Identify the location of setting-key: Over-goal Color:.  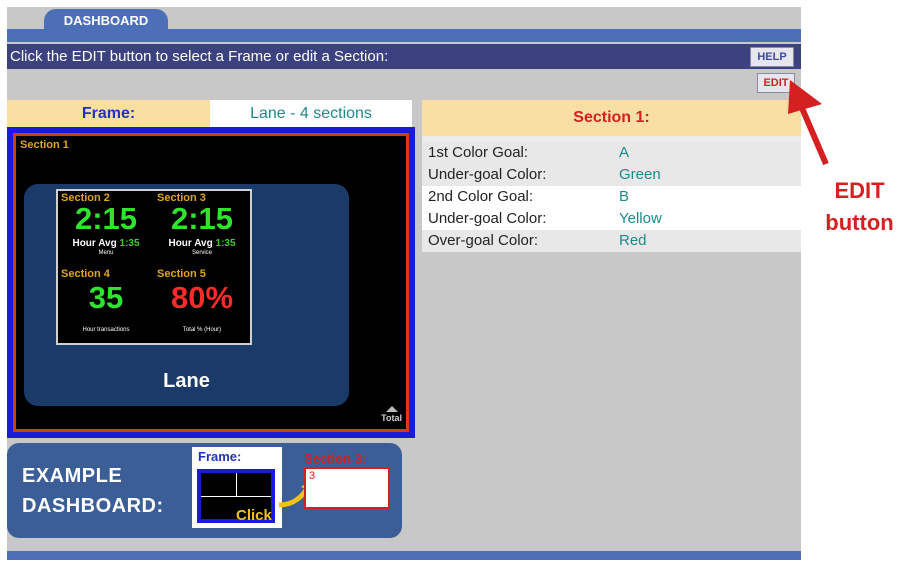
(483, 240).